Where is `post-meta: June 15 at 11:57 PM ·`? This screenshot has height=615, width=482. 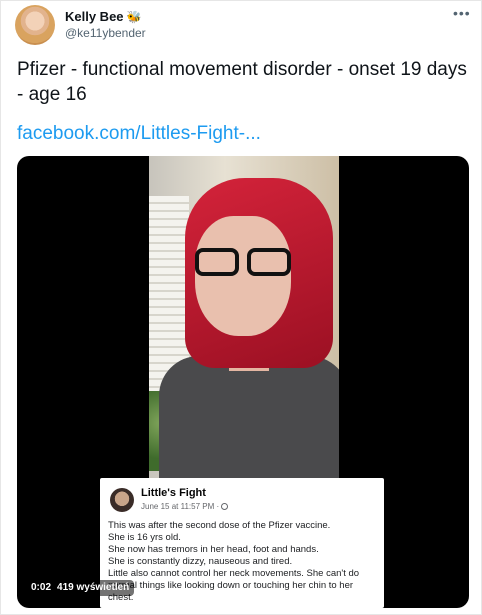
post-meta: June 15 at 11:57 PM · is located at coordinates (185, 506).